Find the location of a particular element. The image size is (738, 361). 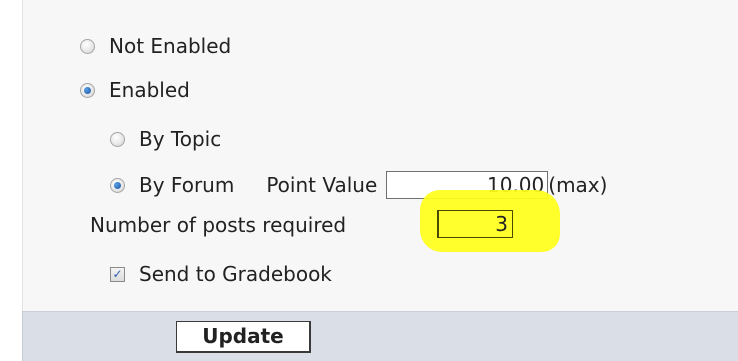

send-to-gradebook-option: ✓ Send to Gradebook is located at coordinates (221, 274).